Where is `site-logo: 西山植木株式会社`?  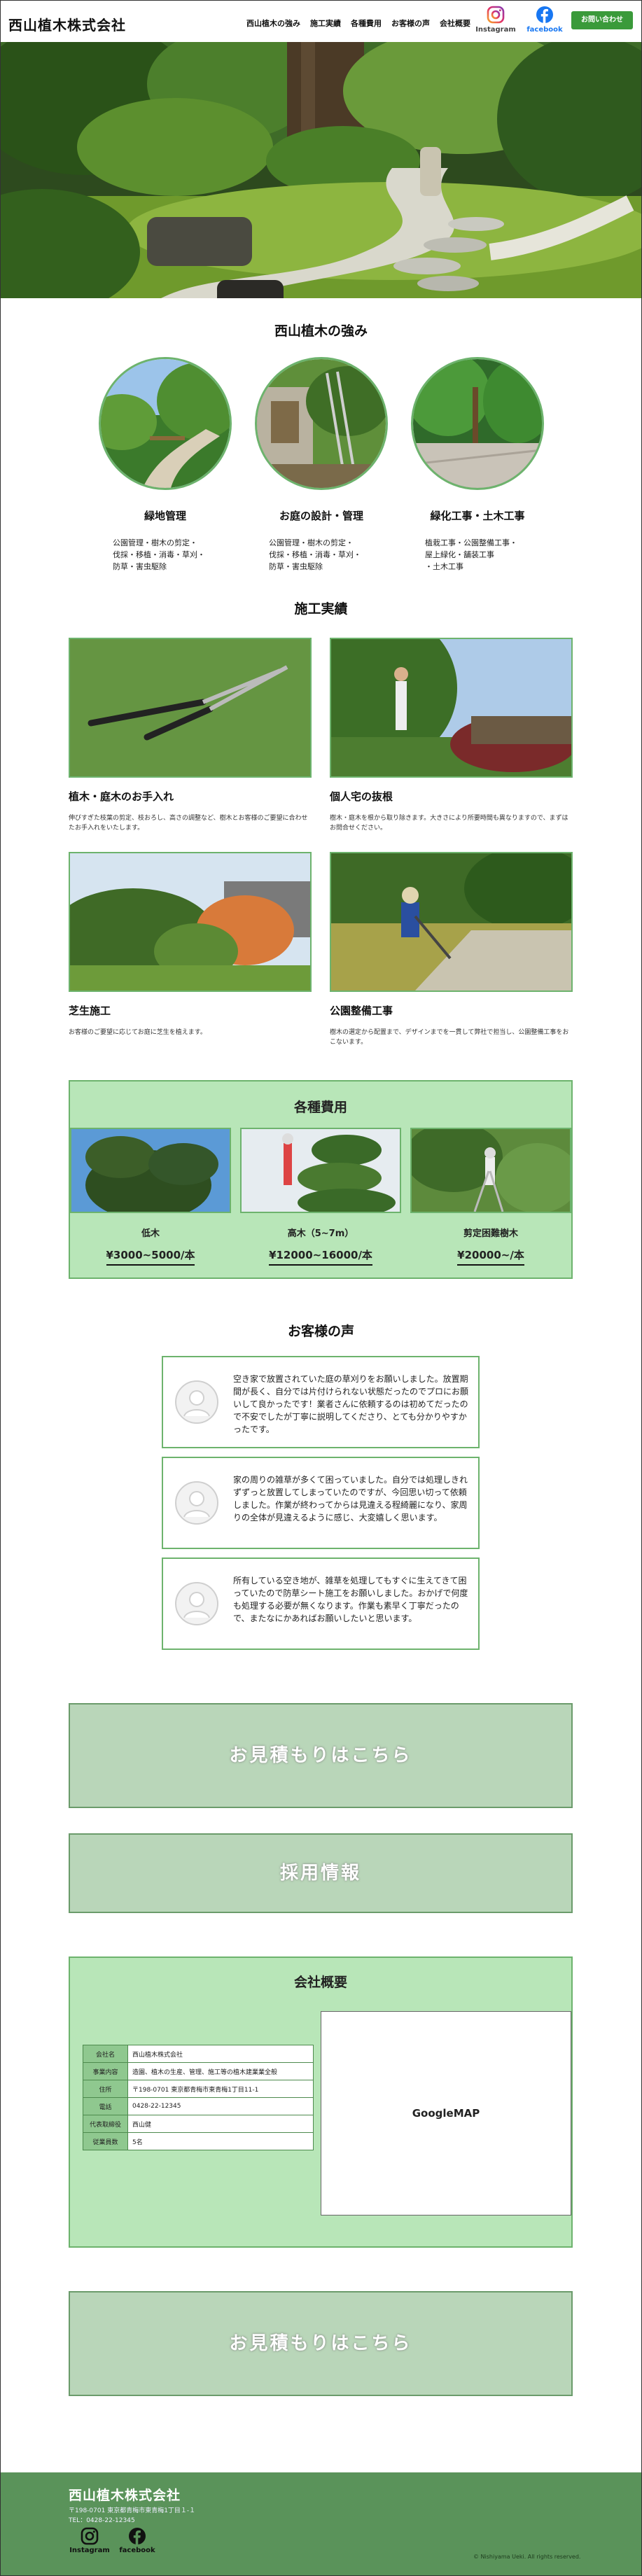 site-logo: 西山植木株式会社 is located at coordinates (67, 24).